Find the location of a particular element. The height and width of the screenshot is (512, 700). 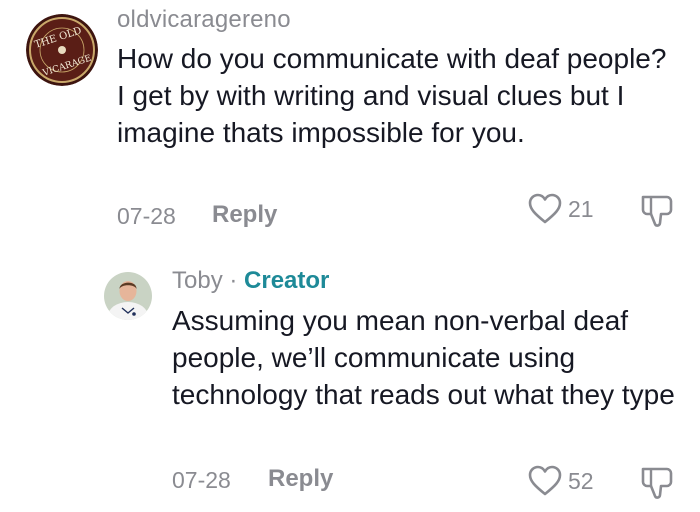

like-button: 21 is located at coordinates (561, 209).